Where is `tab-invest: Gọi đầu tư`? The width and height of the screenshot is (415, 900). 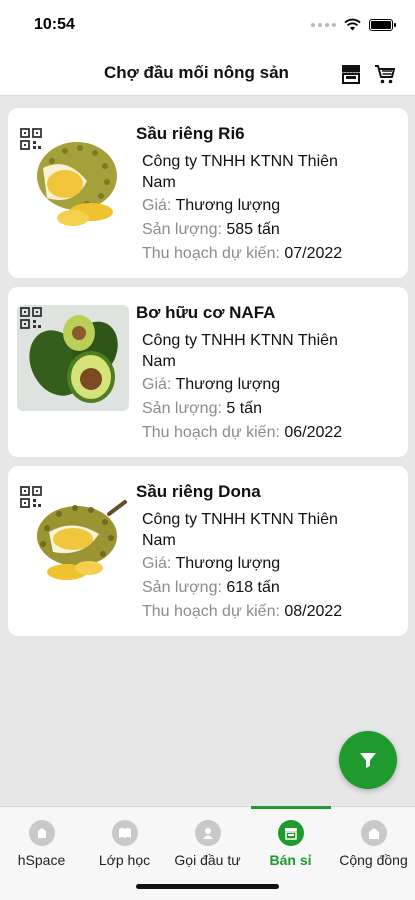 tab-invest: Gọi đầu tư is located at coordinates (207, 842).